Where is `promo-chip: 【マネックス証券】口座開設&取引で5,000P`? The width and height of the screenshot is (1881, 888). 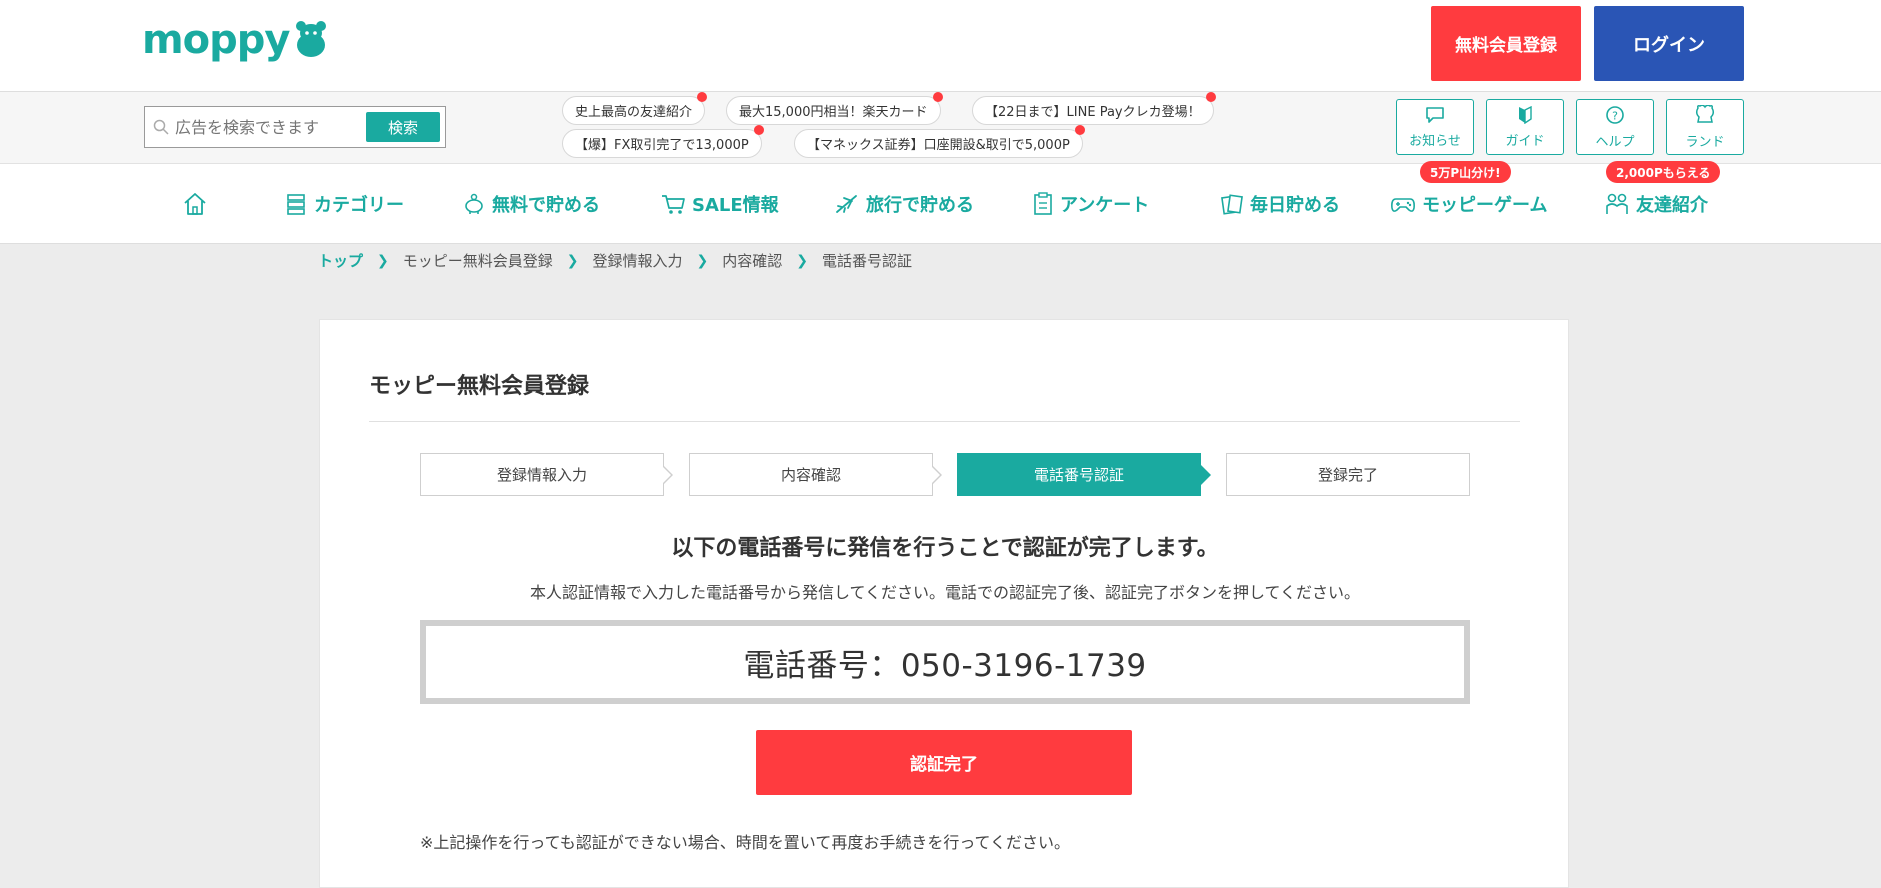
promo-chip: 【マネックス証券】口座開設&取引で5,000P is located at coordinates (939, 141).